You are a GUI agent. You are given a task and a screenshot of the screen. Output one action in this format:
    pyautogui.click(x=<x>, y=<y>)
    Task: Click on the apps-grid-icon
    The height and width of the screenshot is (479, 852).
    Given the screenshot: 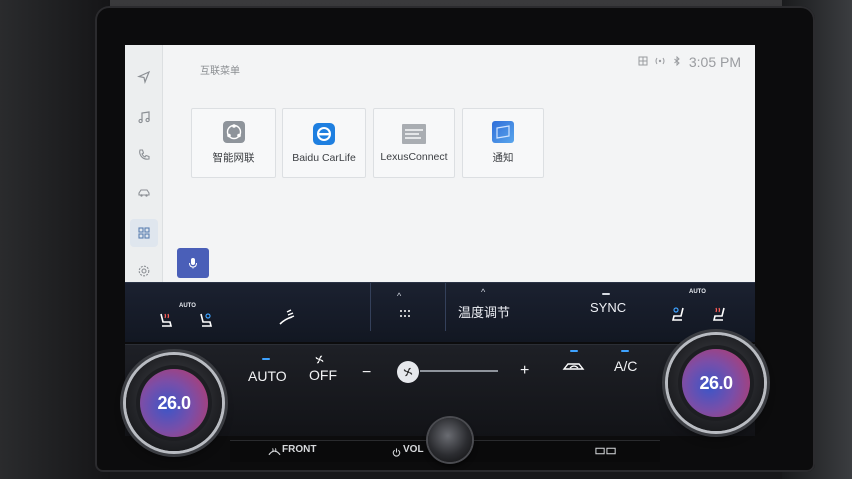 What is the action you would take?
    pyautogui.click(x=144, y=233)
    